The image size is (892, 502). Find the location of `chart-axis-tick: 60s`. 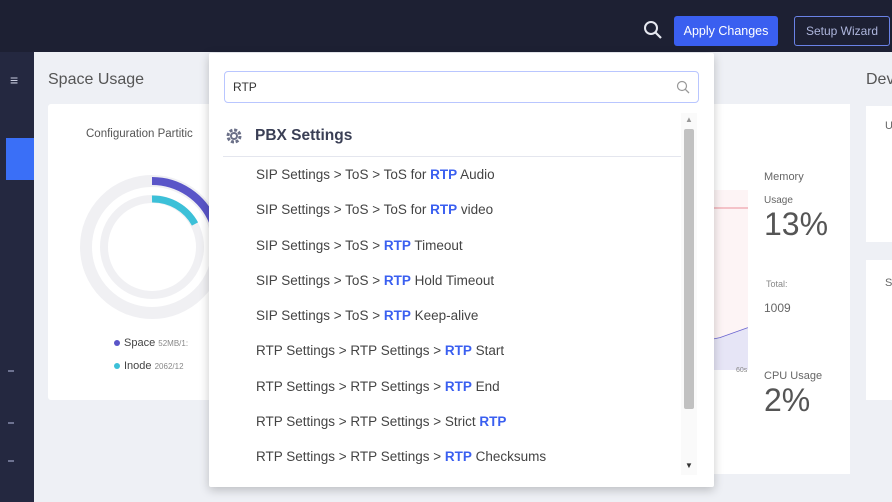

chart-axis-tick: 60s is located at coordinates (742, 370).